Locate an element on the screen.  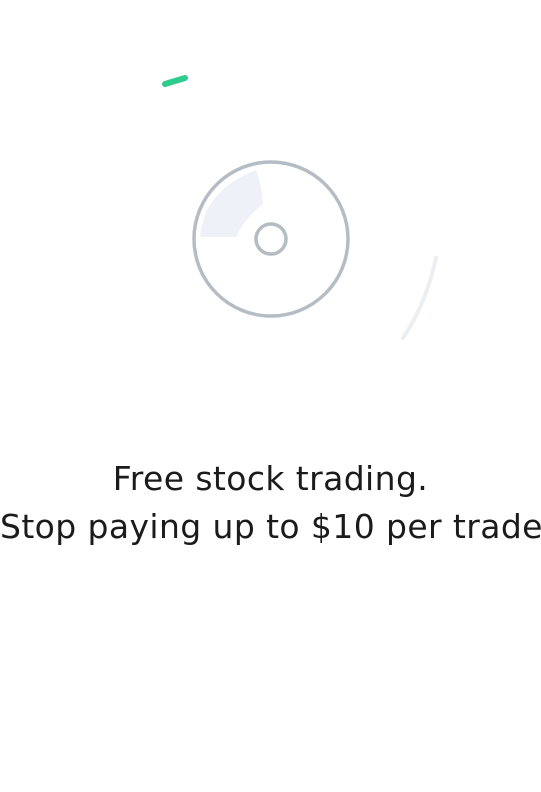
disc-highlight is located at coordinates (231, 203).